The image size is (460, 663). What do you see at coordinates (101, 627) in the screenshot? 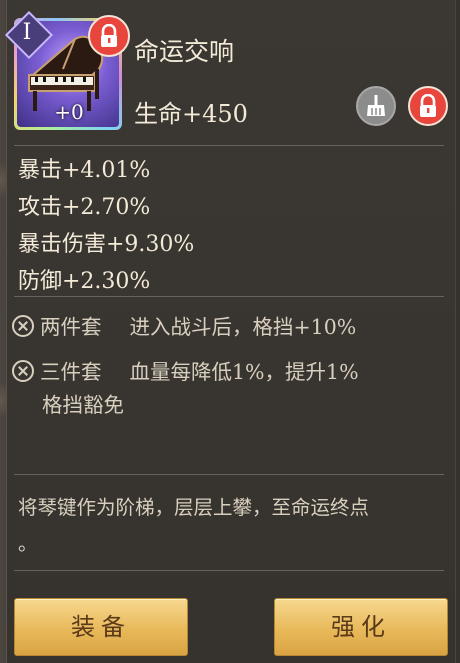
I see `equip-button: 装备` at bounding box center [101, 627].